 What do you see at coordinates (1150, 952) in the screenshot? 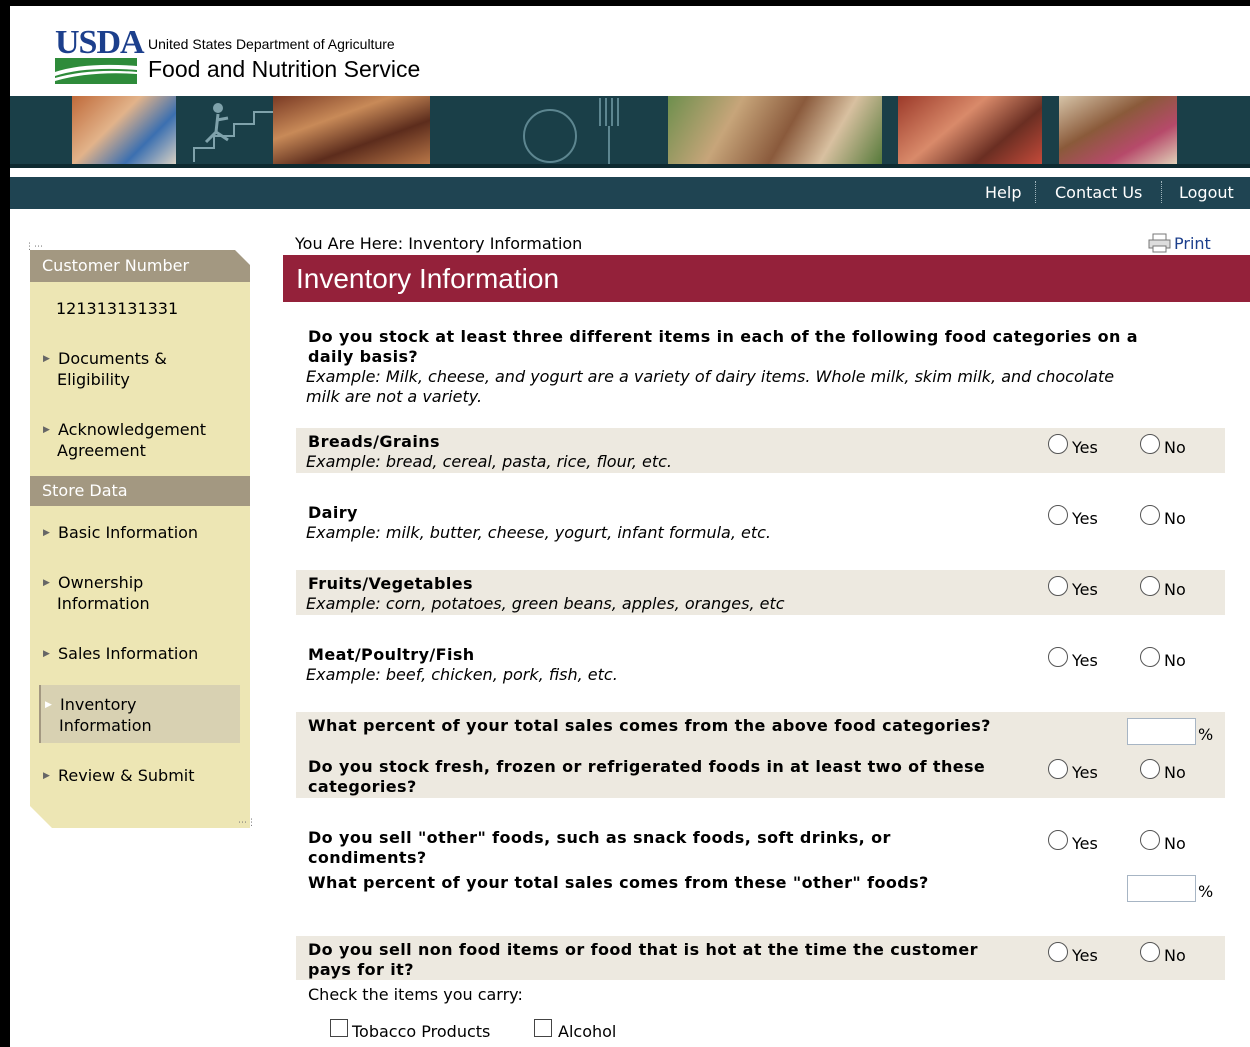
I see `nonfood-no-radio` at bounding box center [1150, 952].